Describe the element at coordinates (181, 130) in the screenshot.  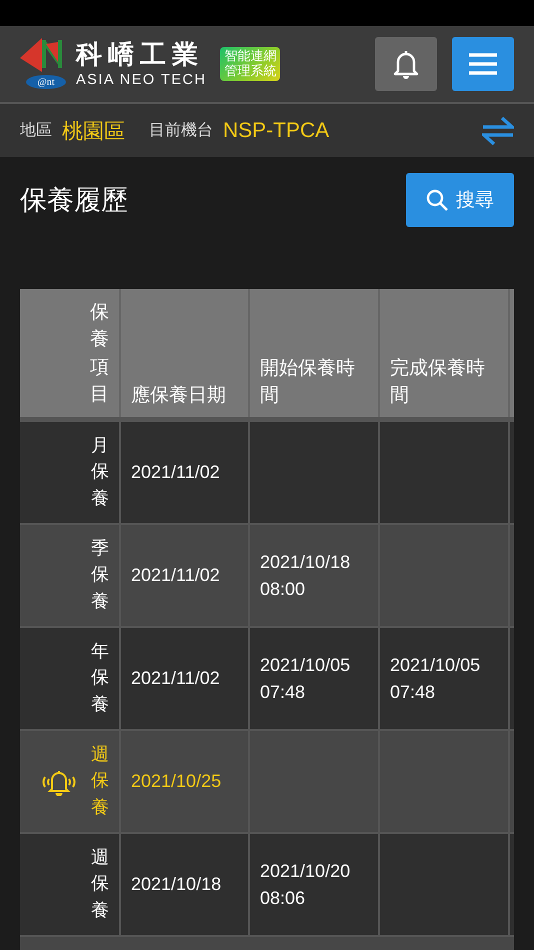
I see `machine-label: 目前機台` at that location.